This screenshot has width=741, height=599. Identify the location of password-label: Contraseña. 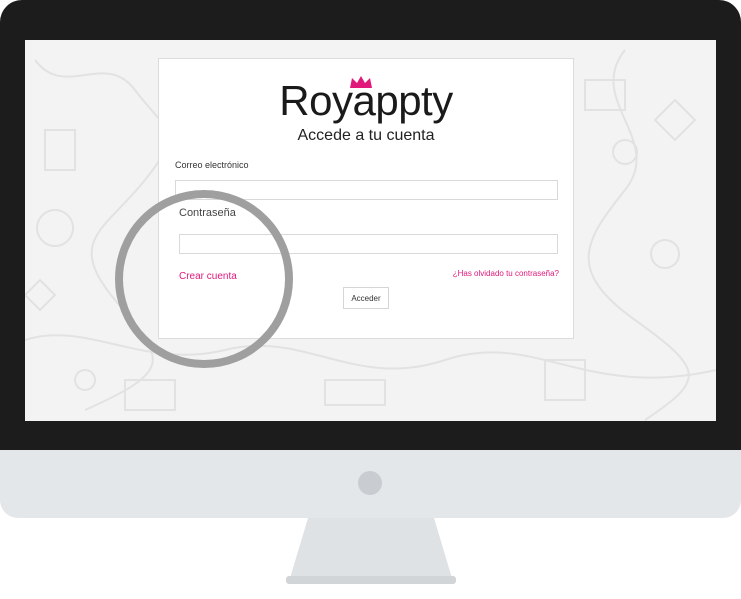
(207, 213).